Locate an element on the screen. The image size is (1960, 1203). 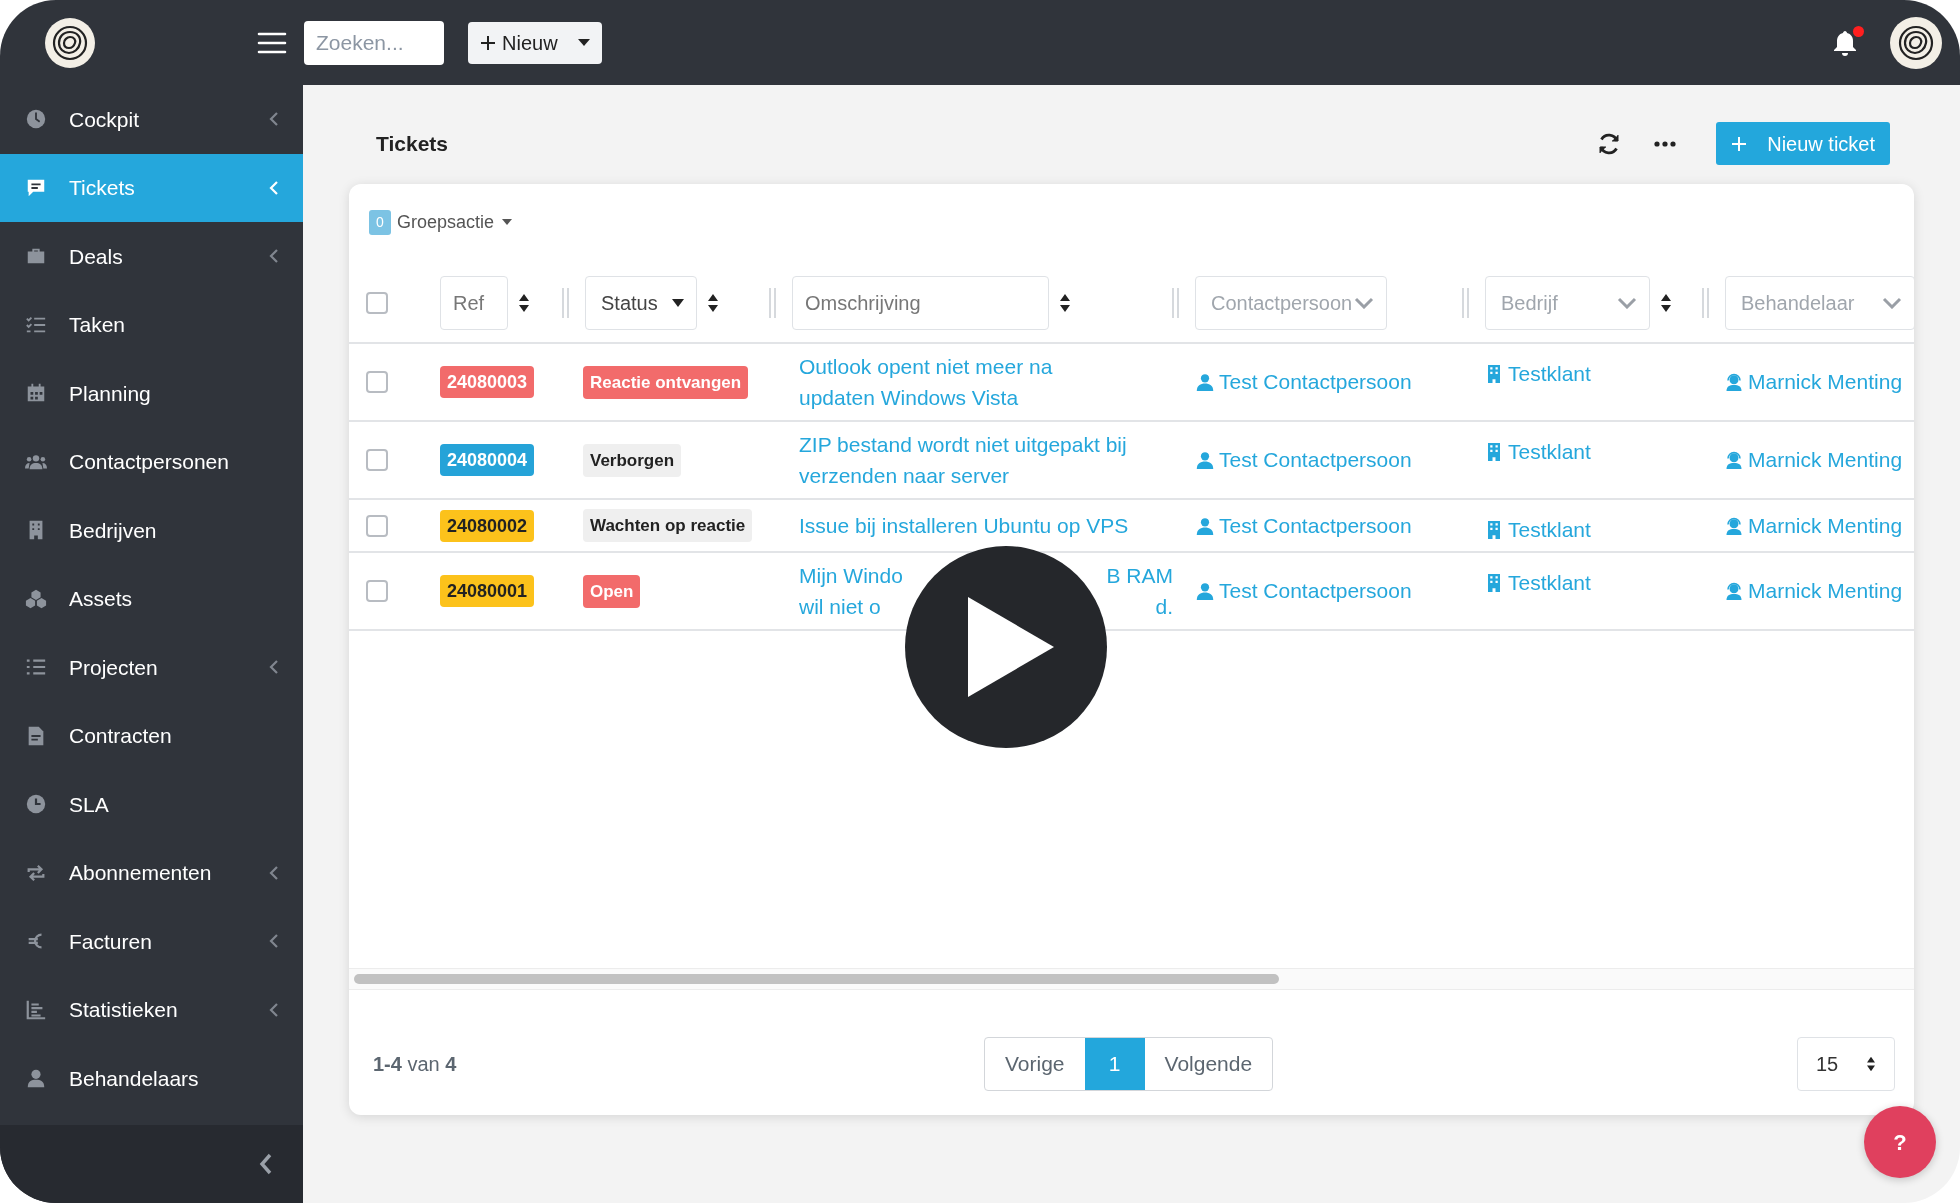
ticket-number-badge: 24080002 is located at coordinates (487, 525).